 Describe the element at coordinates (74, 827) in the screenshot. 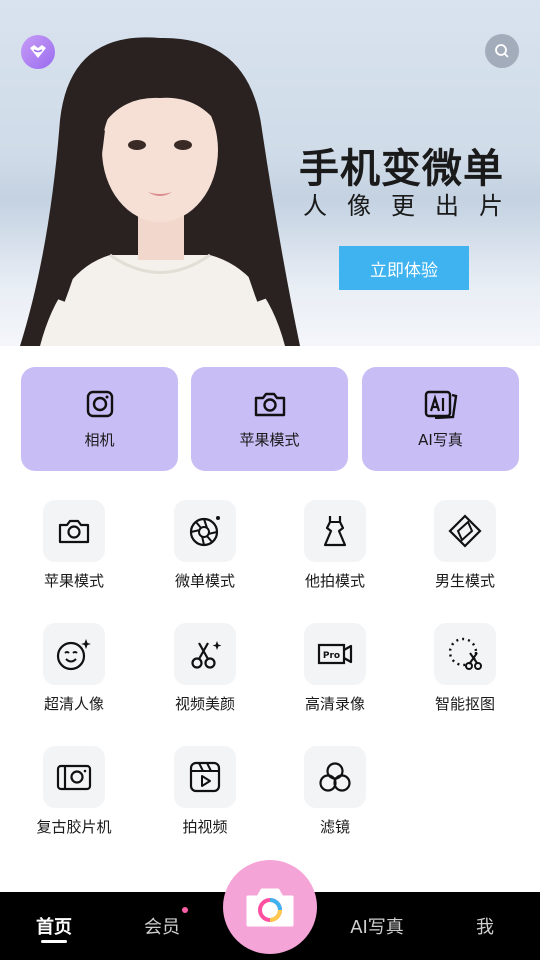

I see `mode-label: 复古胶片机` at that location.